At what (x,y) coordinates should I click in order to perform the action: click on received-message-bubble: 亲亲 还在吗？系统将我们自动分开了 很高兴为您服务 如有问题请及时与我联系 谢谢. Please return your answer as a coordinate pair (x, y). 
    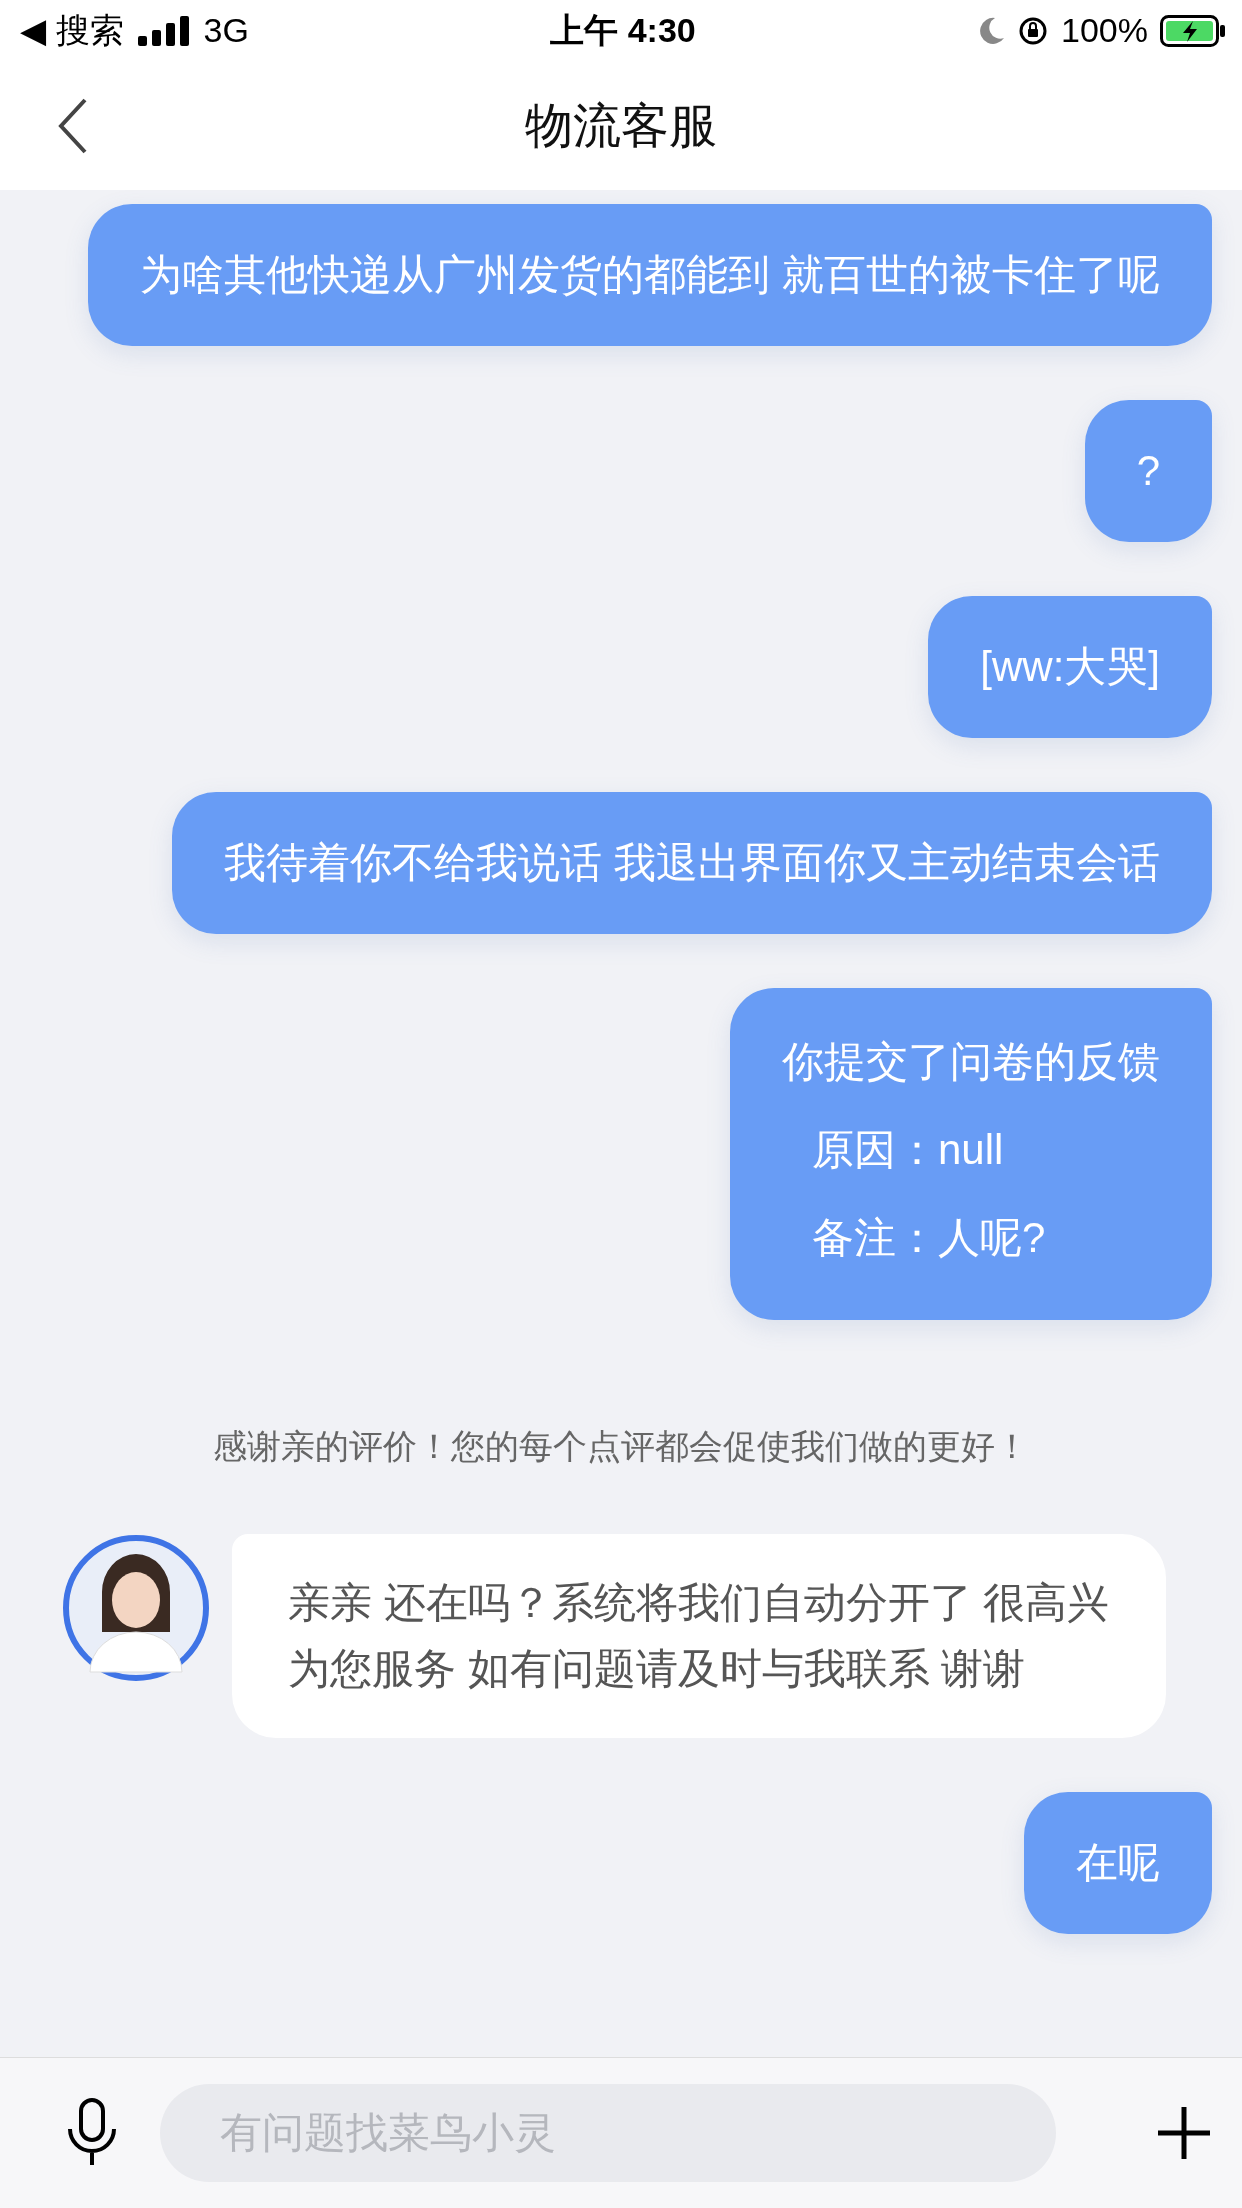
    Looking at the image, I should click on (699, 1635).